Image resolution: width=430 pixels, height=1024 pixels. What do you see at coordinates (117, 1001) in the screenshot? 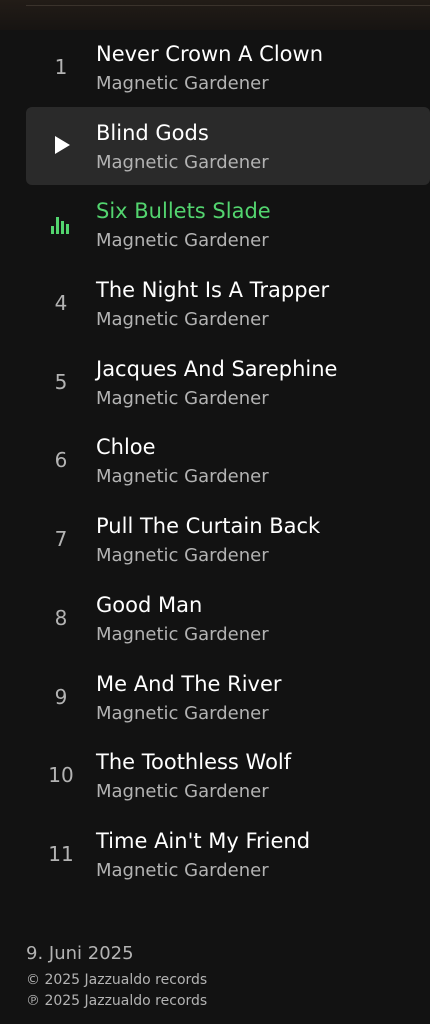
I see `phonographic-copyright-text: ℗ 2025 Jazzualdo records` at bounding box center [117, 1001].